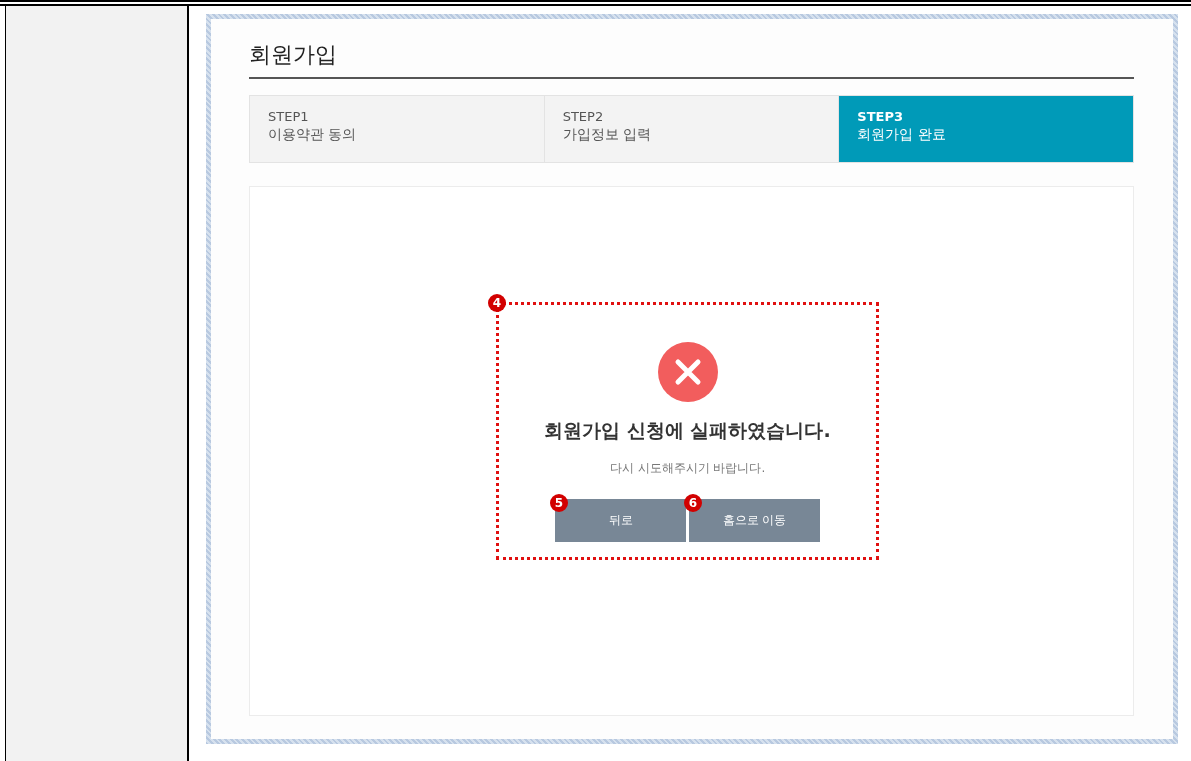  What do you see at coordinates (687, 430) in the screenshot?
I see `result-message: 회원가입 신청에 실패하였습니다.` at bounding box center [687, 430].